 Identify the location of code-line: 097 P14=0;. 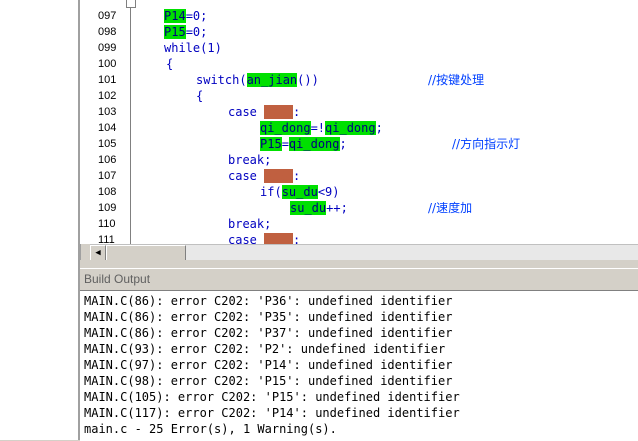
(359, 16).